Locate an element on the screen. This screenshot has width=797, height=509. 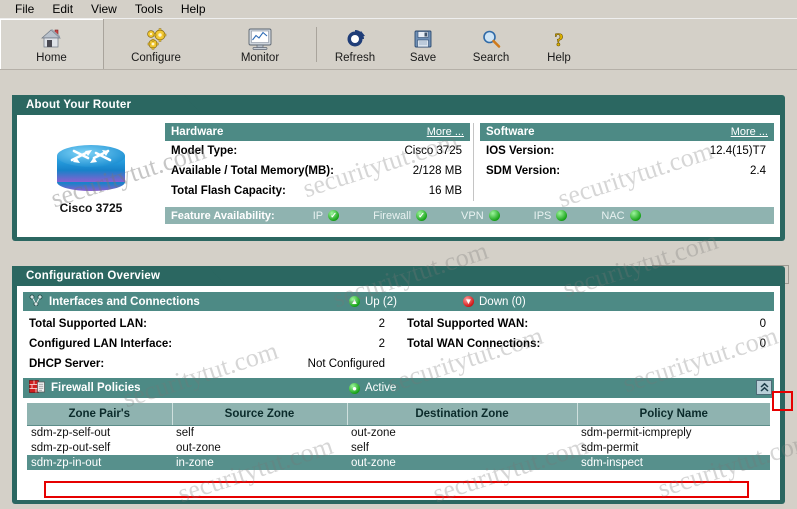
software-row-sdm: SDM Version: 2.4 is located at coordinates (627, 171).